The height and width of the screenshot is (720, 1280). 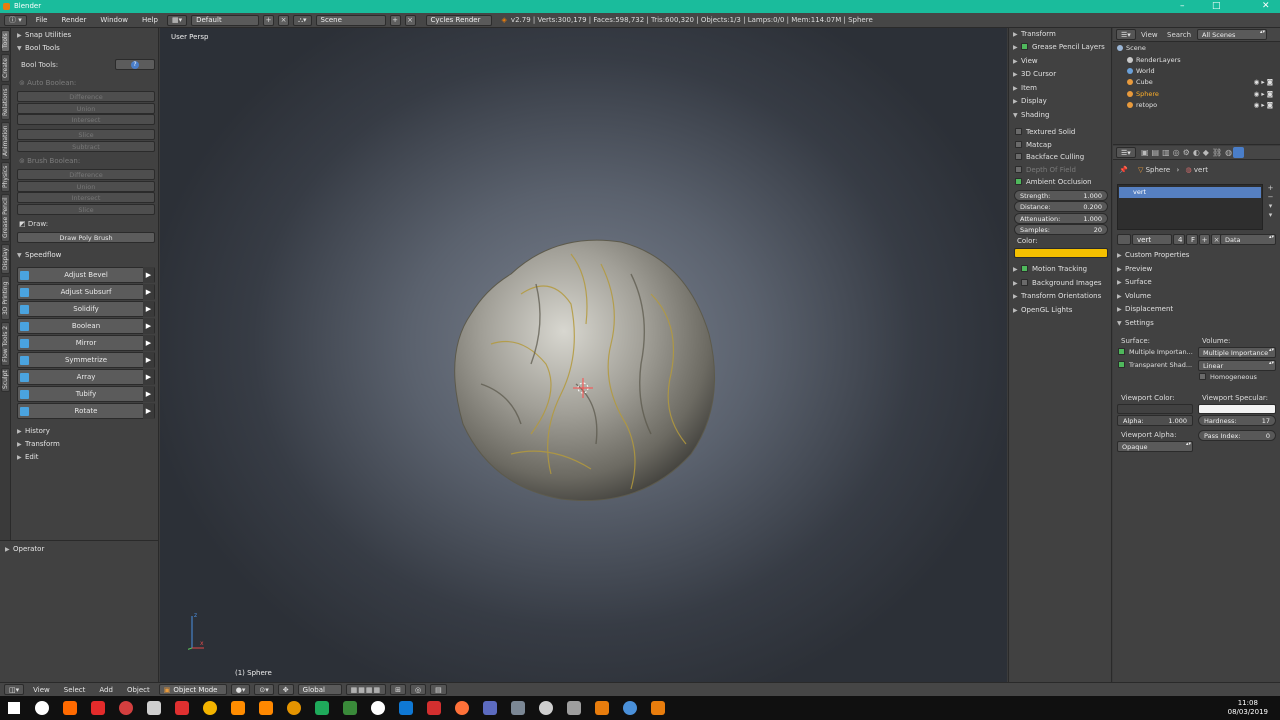 What do you see at coordinates (135, 64) in the screenshot?
I see `help-button: ?` at bounding box center [135, 64].